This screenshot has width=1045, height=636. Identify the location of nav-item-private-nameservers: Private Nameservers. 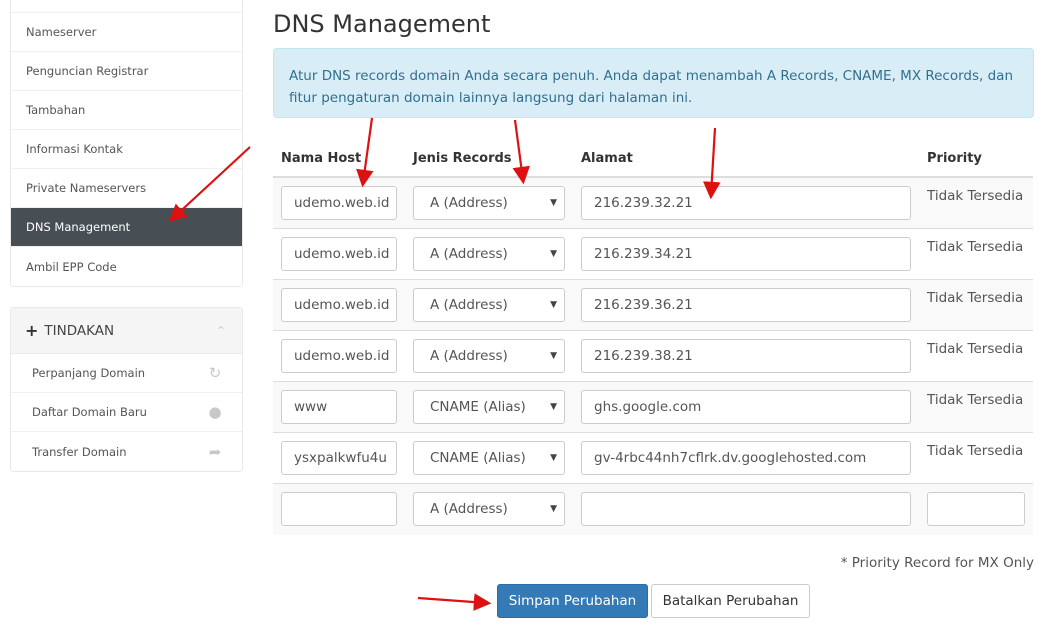
(126, 188).